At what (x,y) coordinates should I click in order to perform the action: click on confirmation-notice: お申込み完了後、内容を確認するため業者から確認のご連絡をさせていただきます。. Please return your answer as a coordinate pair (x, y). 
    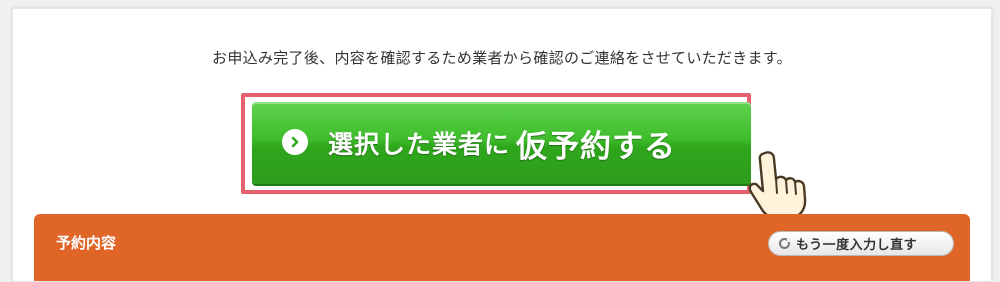
    Looking at the image, I should click on (502, 58).